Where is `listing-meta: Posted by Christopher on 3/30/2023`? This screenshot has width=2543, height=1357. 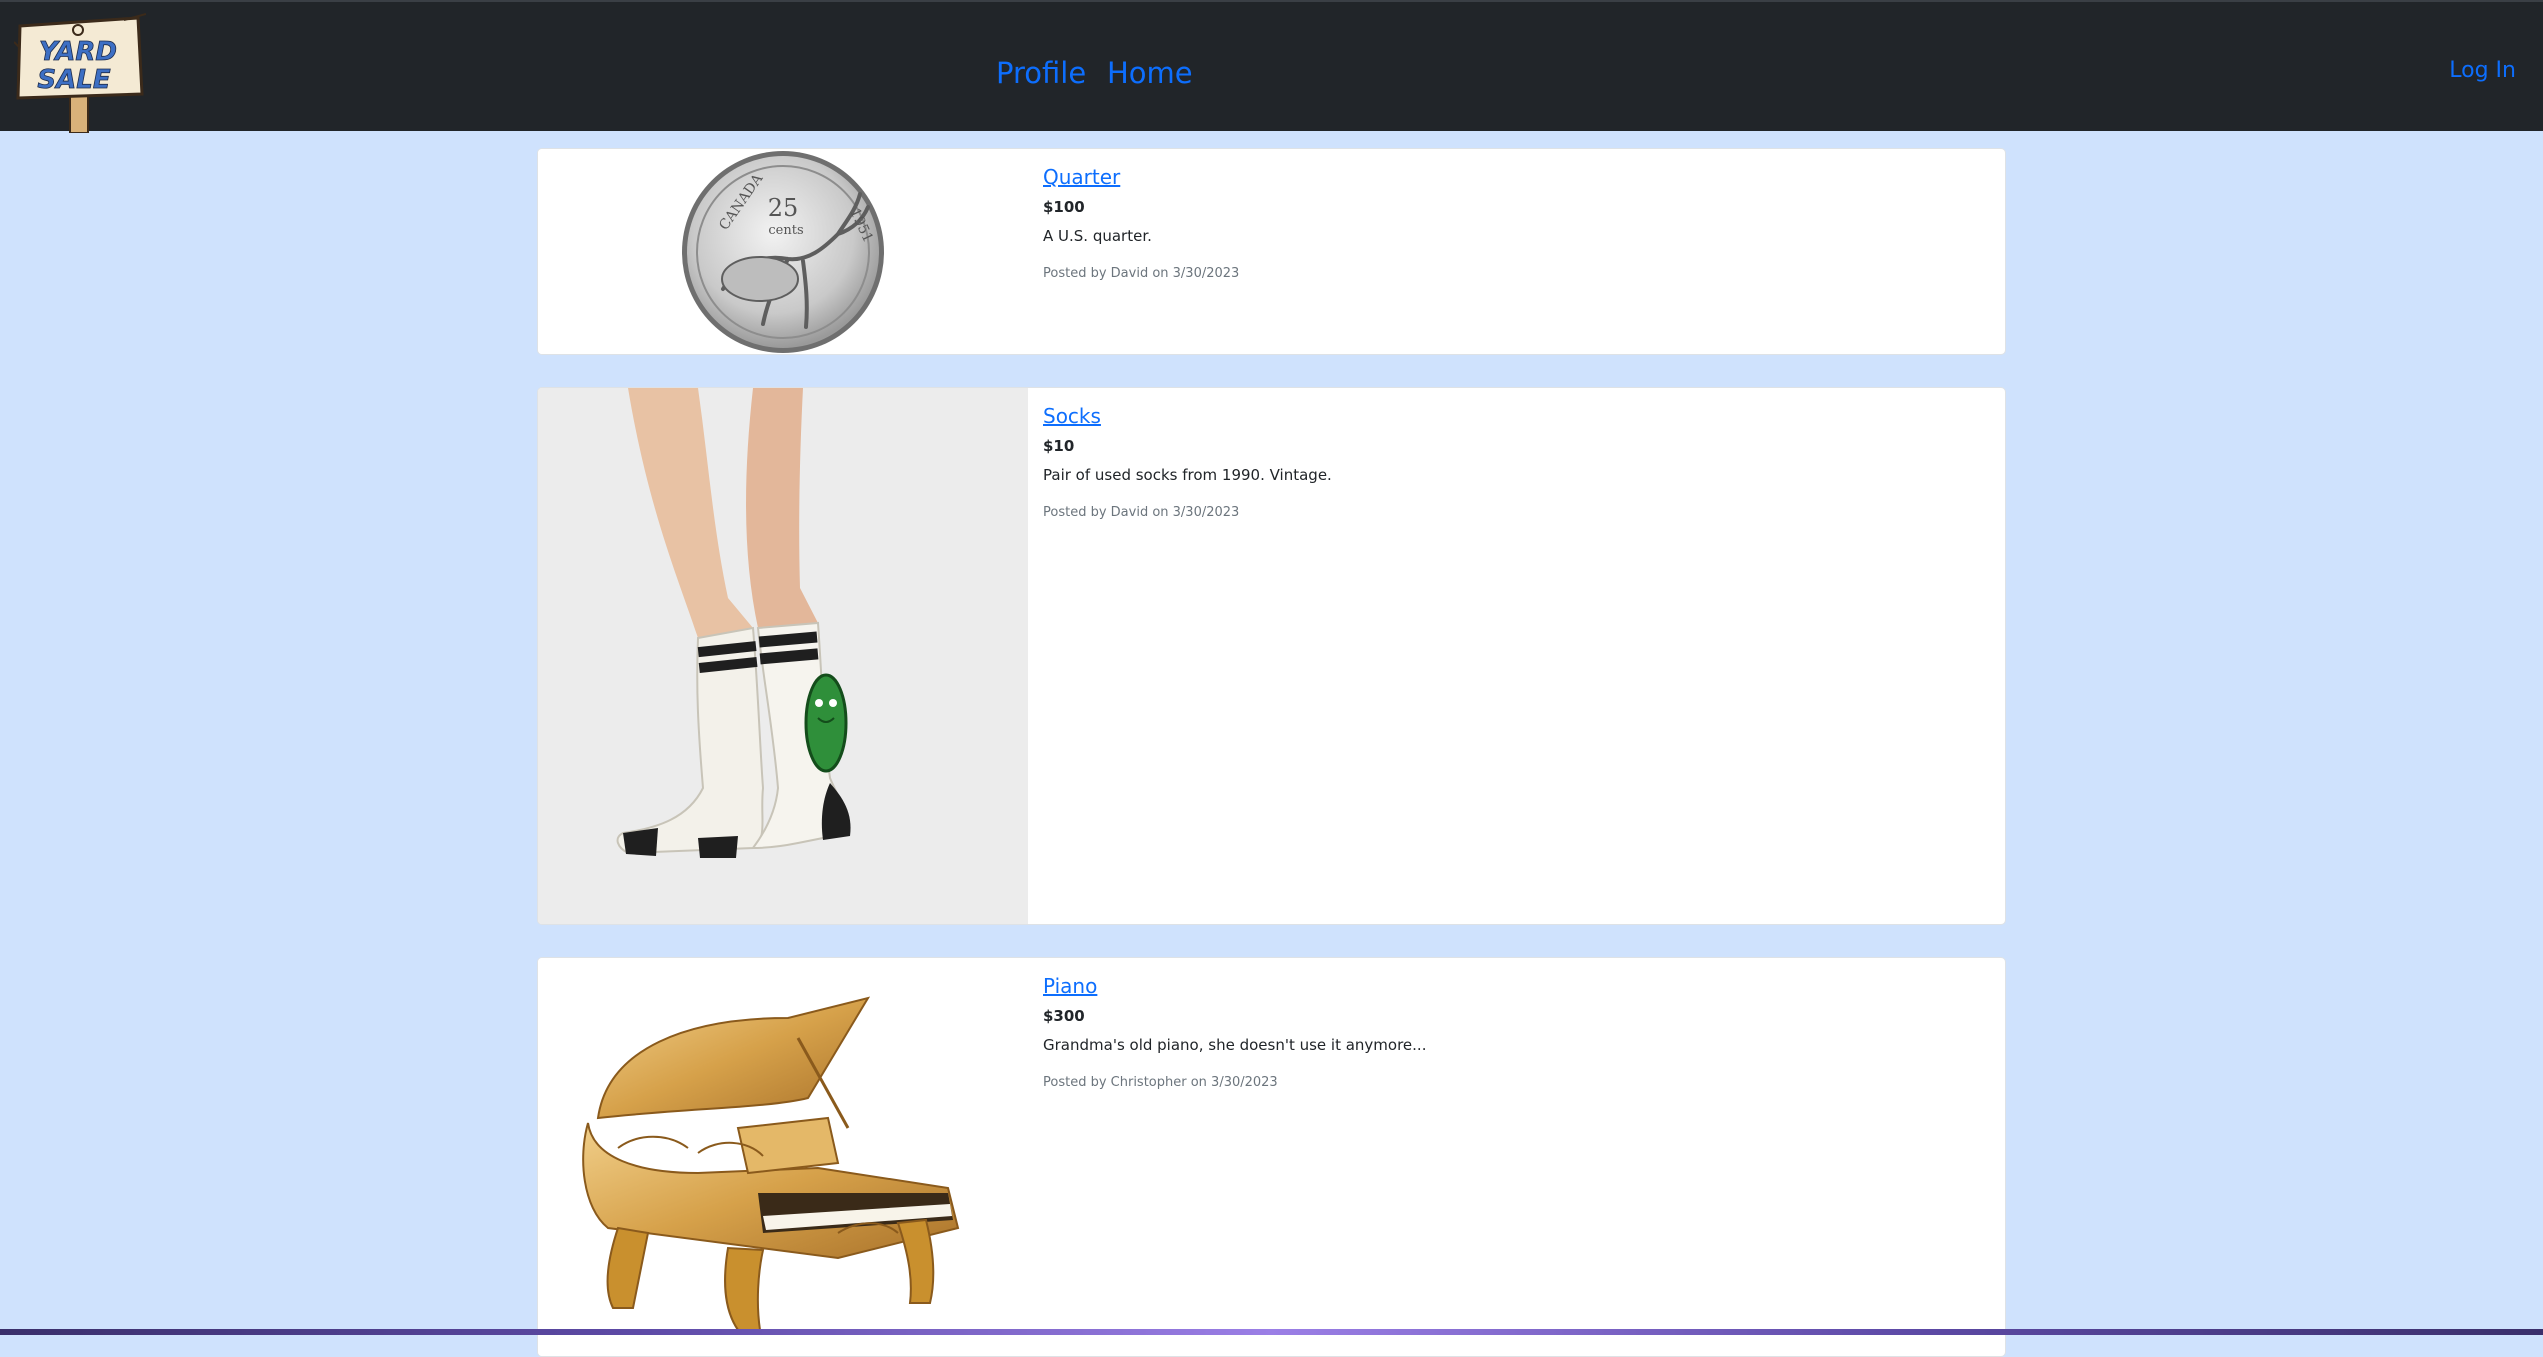 listing-meta: Posted by Christopher on 3/30/2023 is located at coordinates (1160, 1082).